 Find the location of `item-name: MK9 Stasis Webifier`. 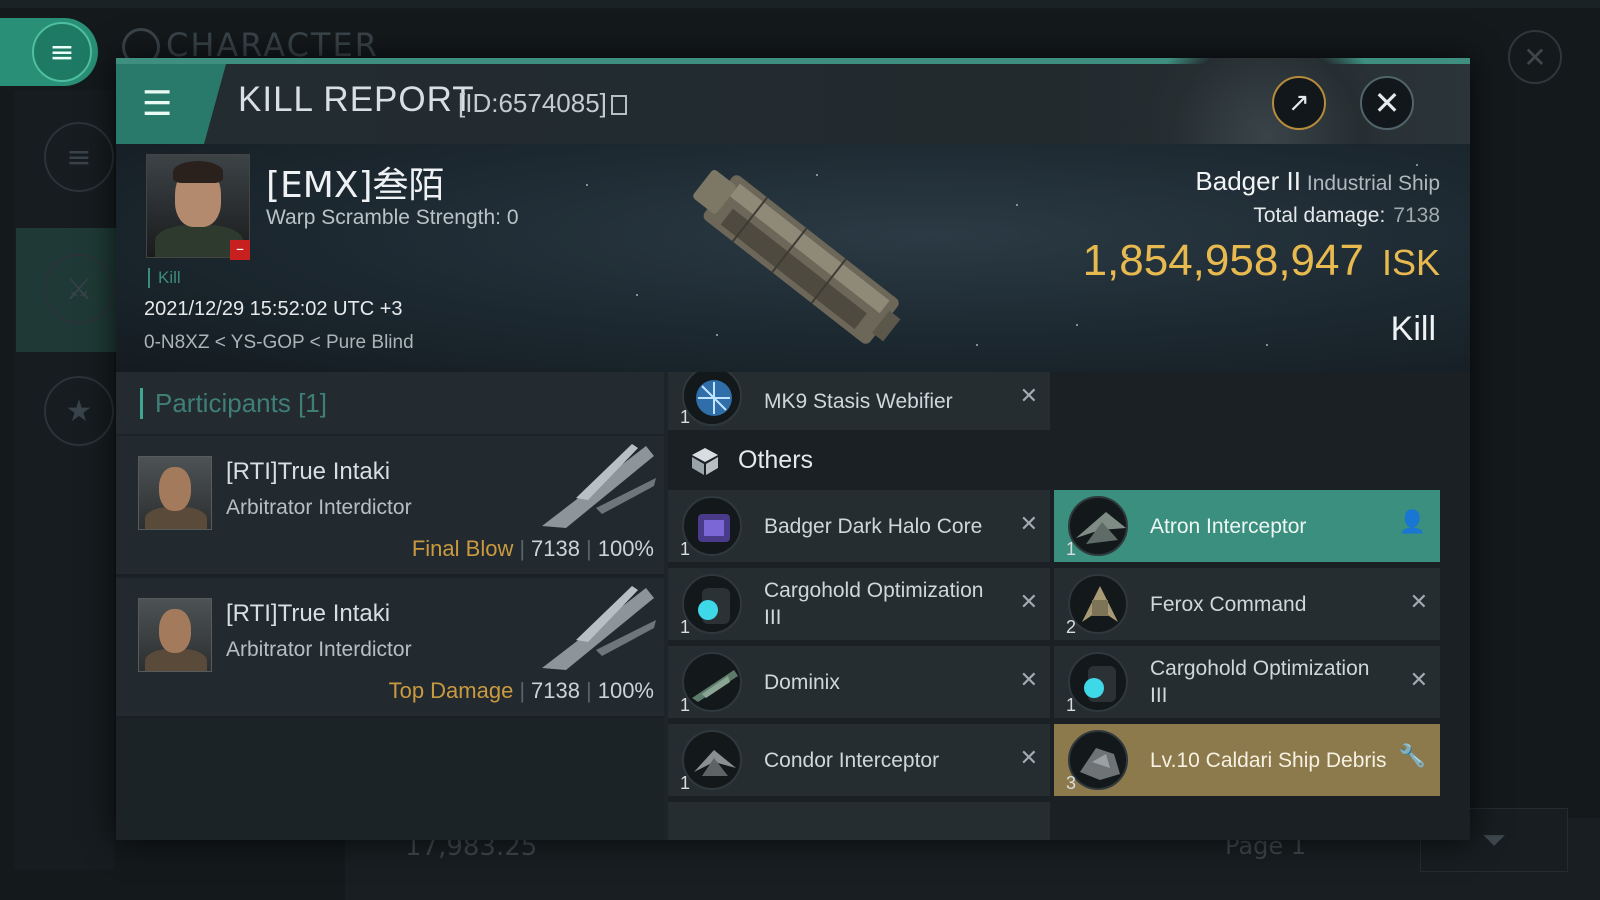

item-name: MK9 Stasis Webifier is located at coordinates (858, 401).